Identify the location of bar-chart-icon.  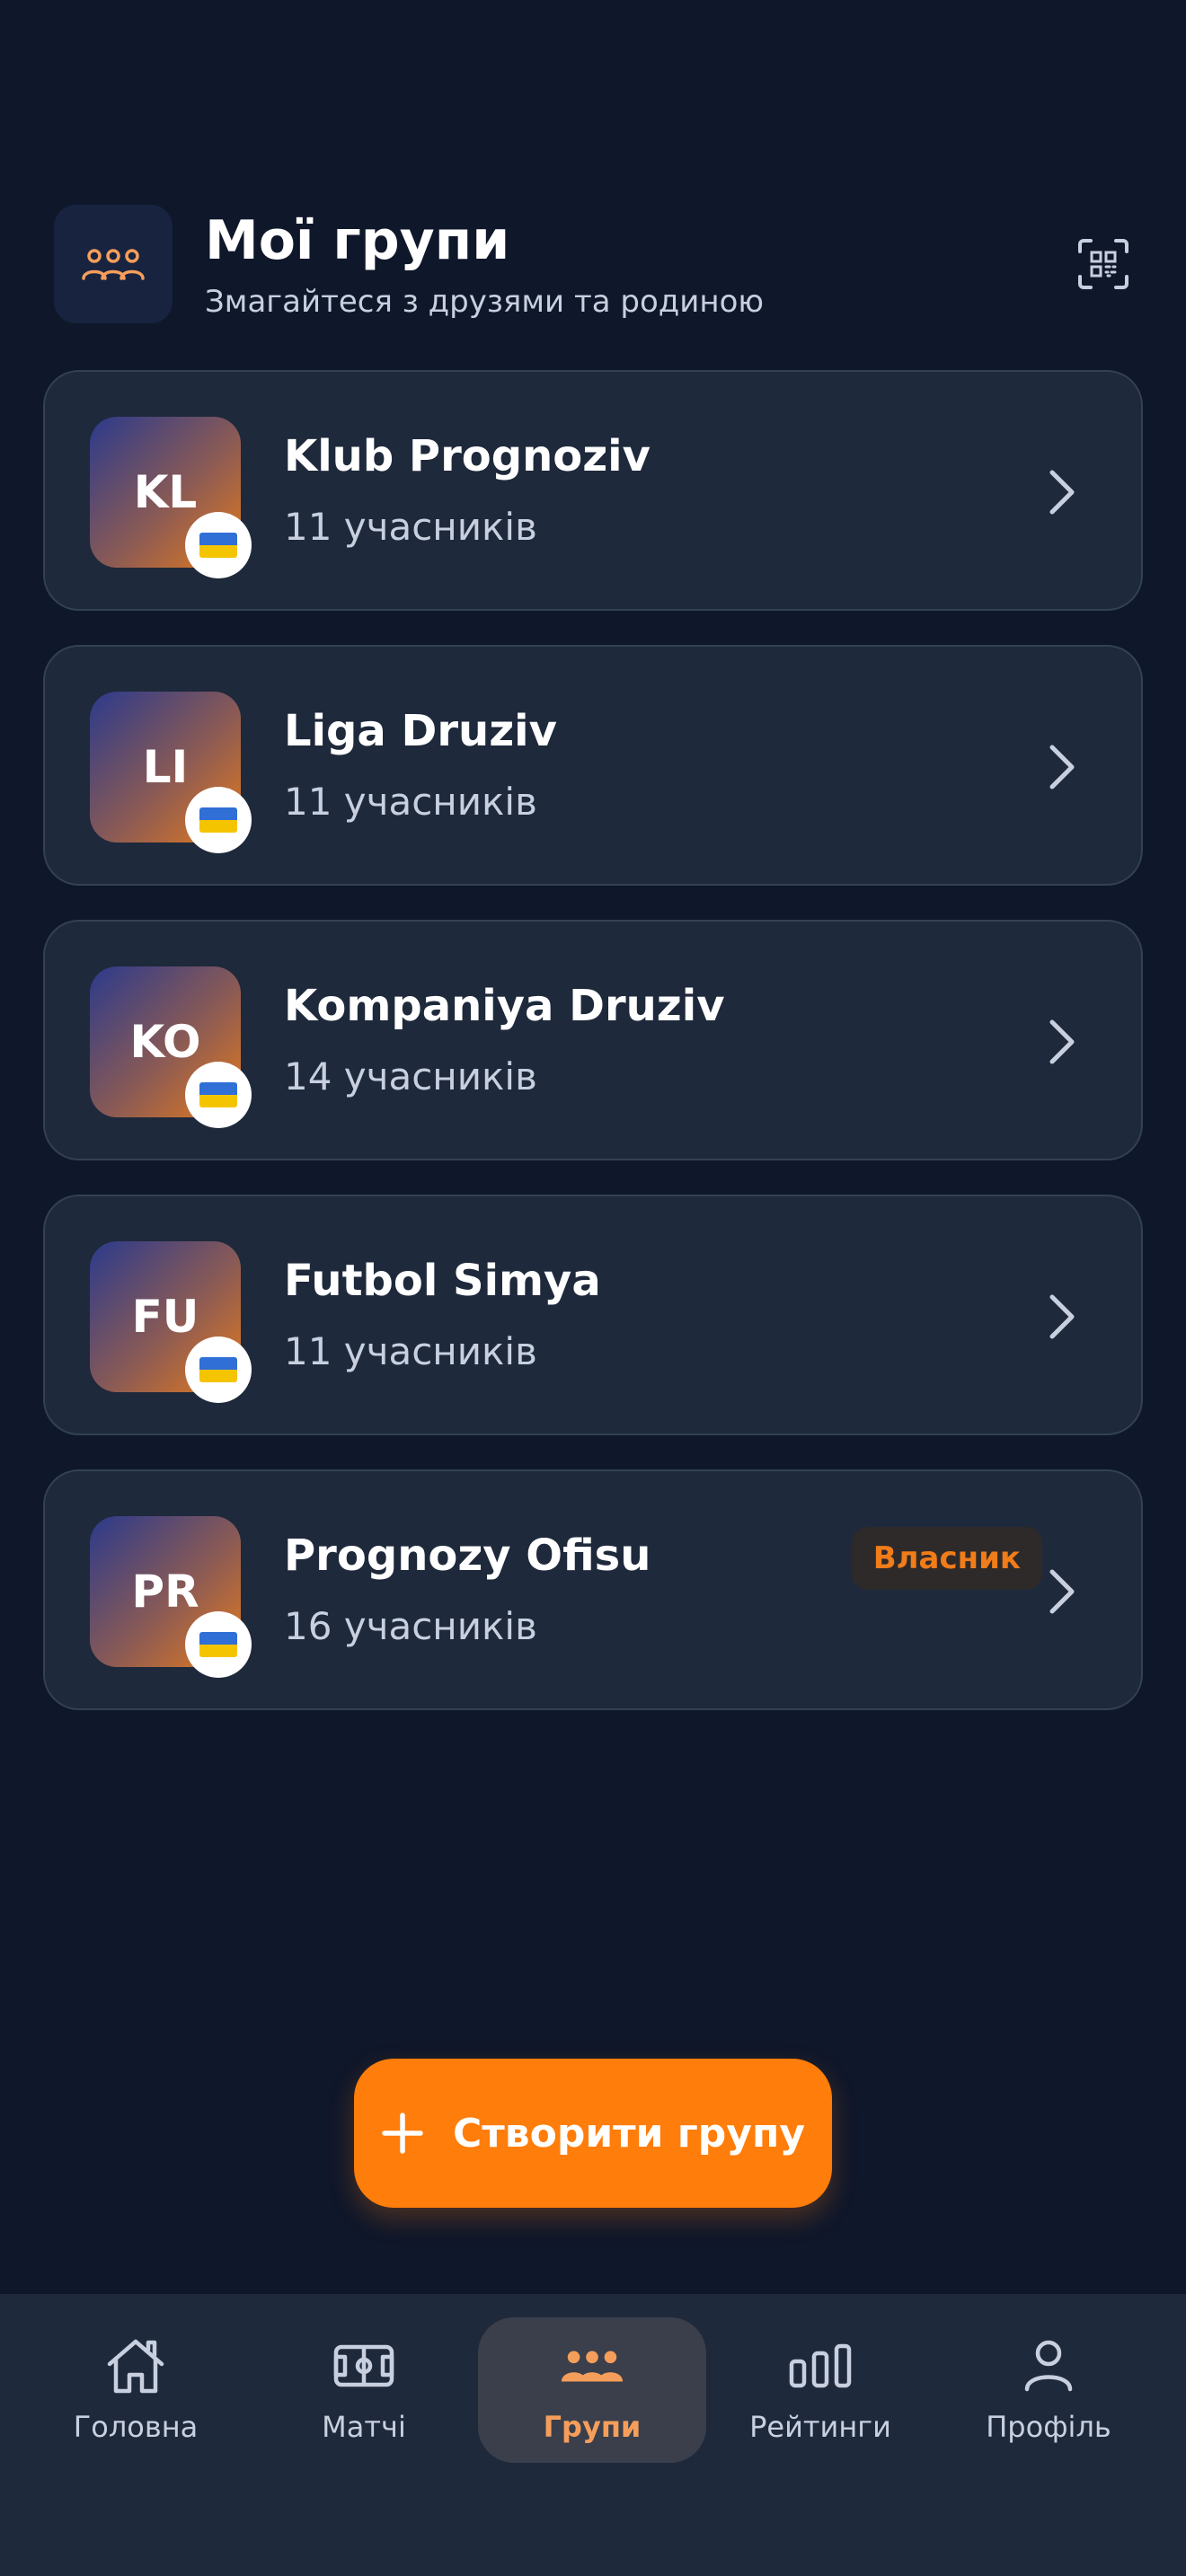
(820, 2365).